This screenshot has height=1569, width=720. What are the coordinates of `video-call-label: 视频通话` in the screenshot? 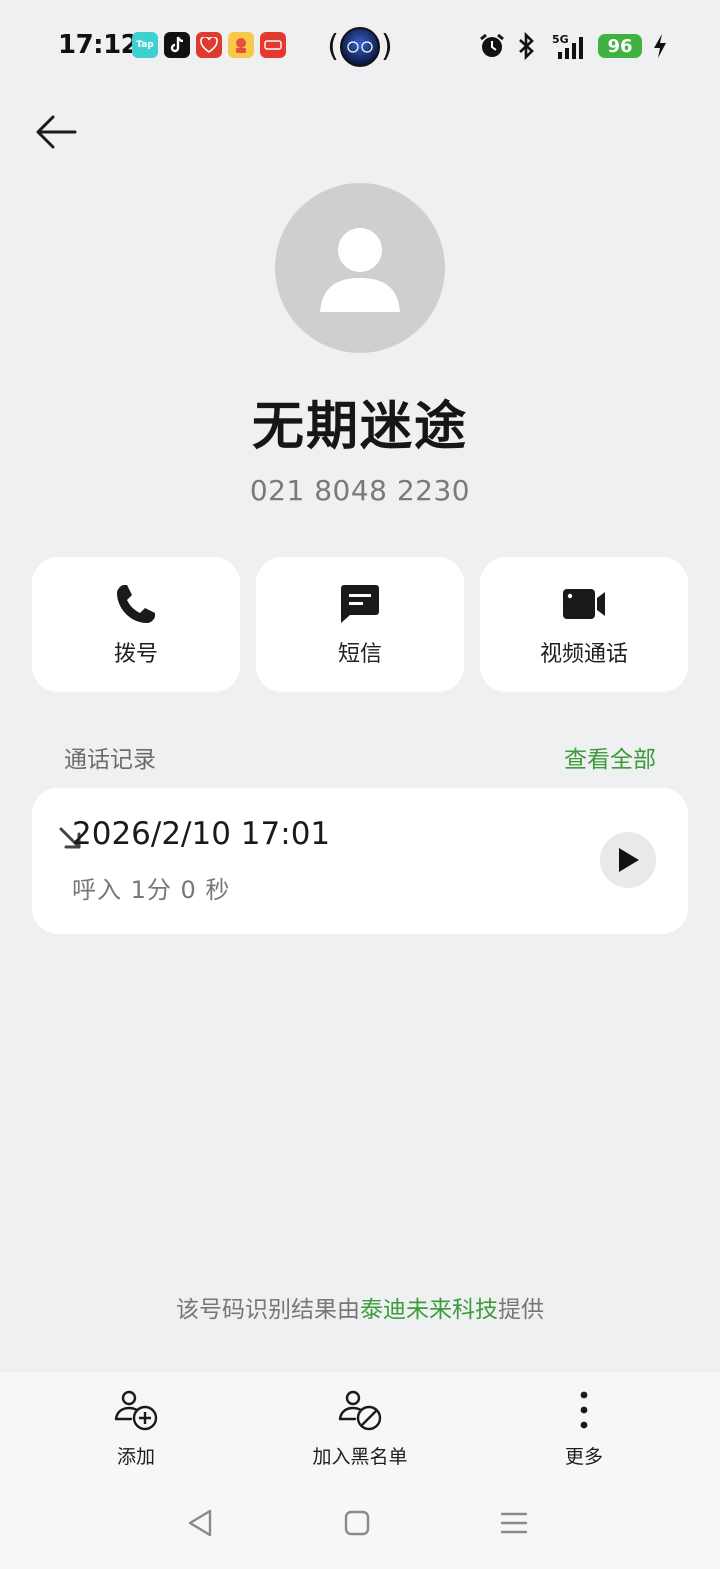 It's located at (583, 654).